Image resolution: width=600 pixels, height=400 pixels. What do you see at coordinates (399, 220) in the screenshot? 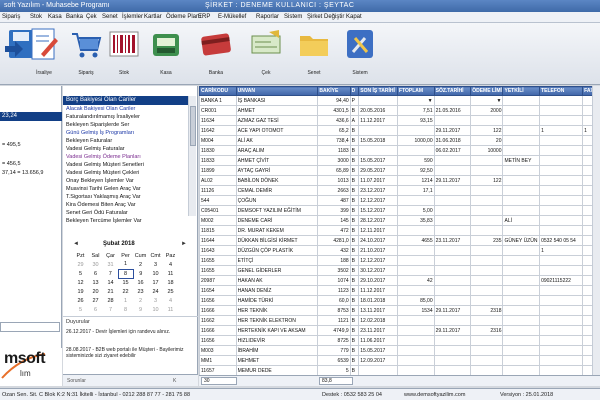
I see `table-row: M002 DENEME CARİ 145 B 28.12.2017 35,83 ALİ` at bounding box center [399, 220].